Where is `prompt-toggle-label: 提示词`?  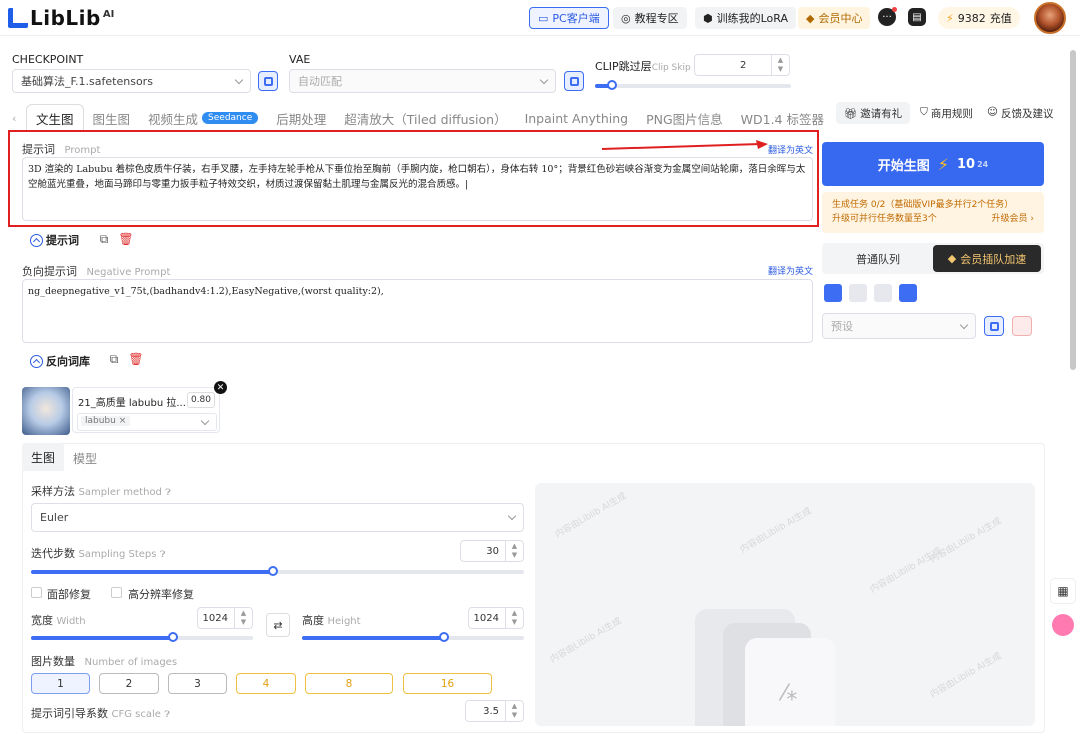
prompt-toggle-label: 提示词 is located at coordinates (62, 240).